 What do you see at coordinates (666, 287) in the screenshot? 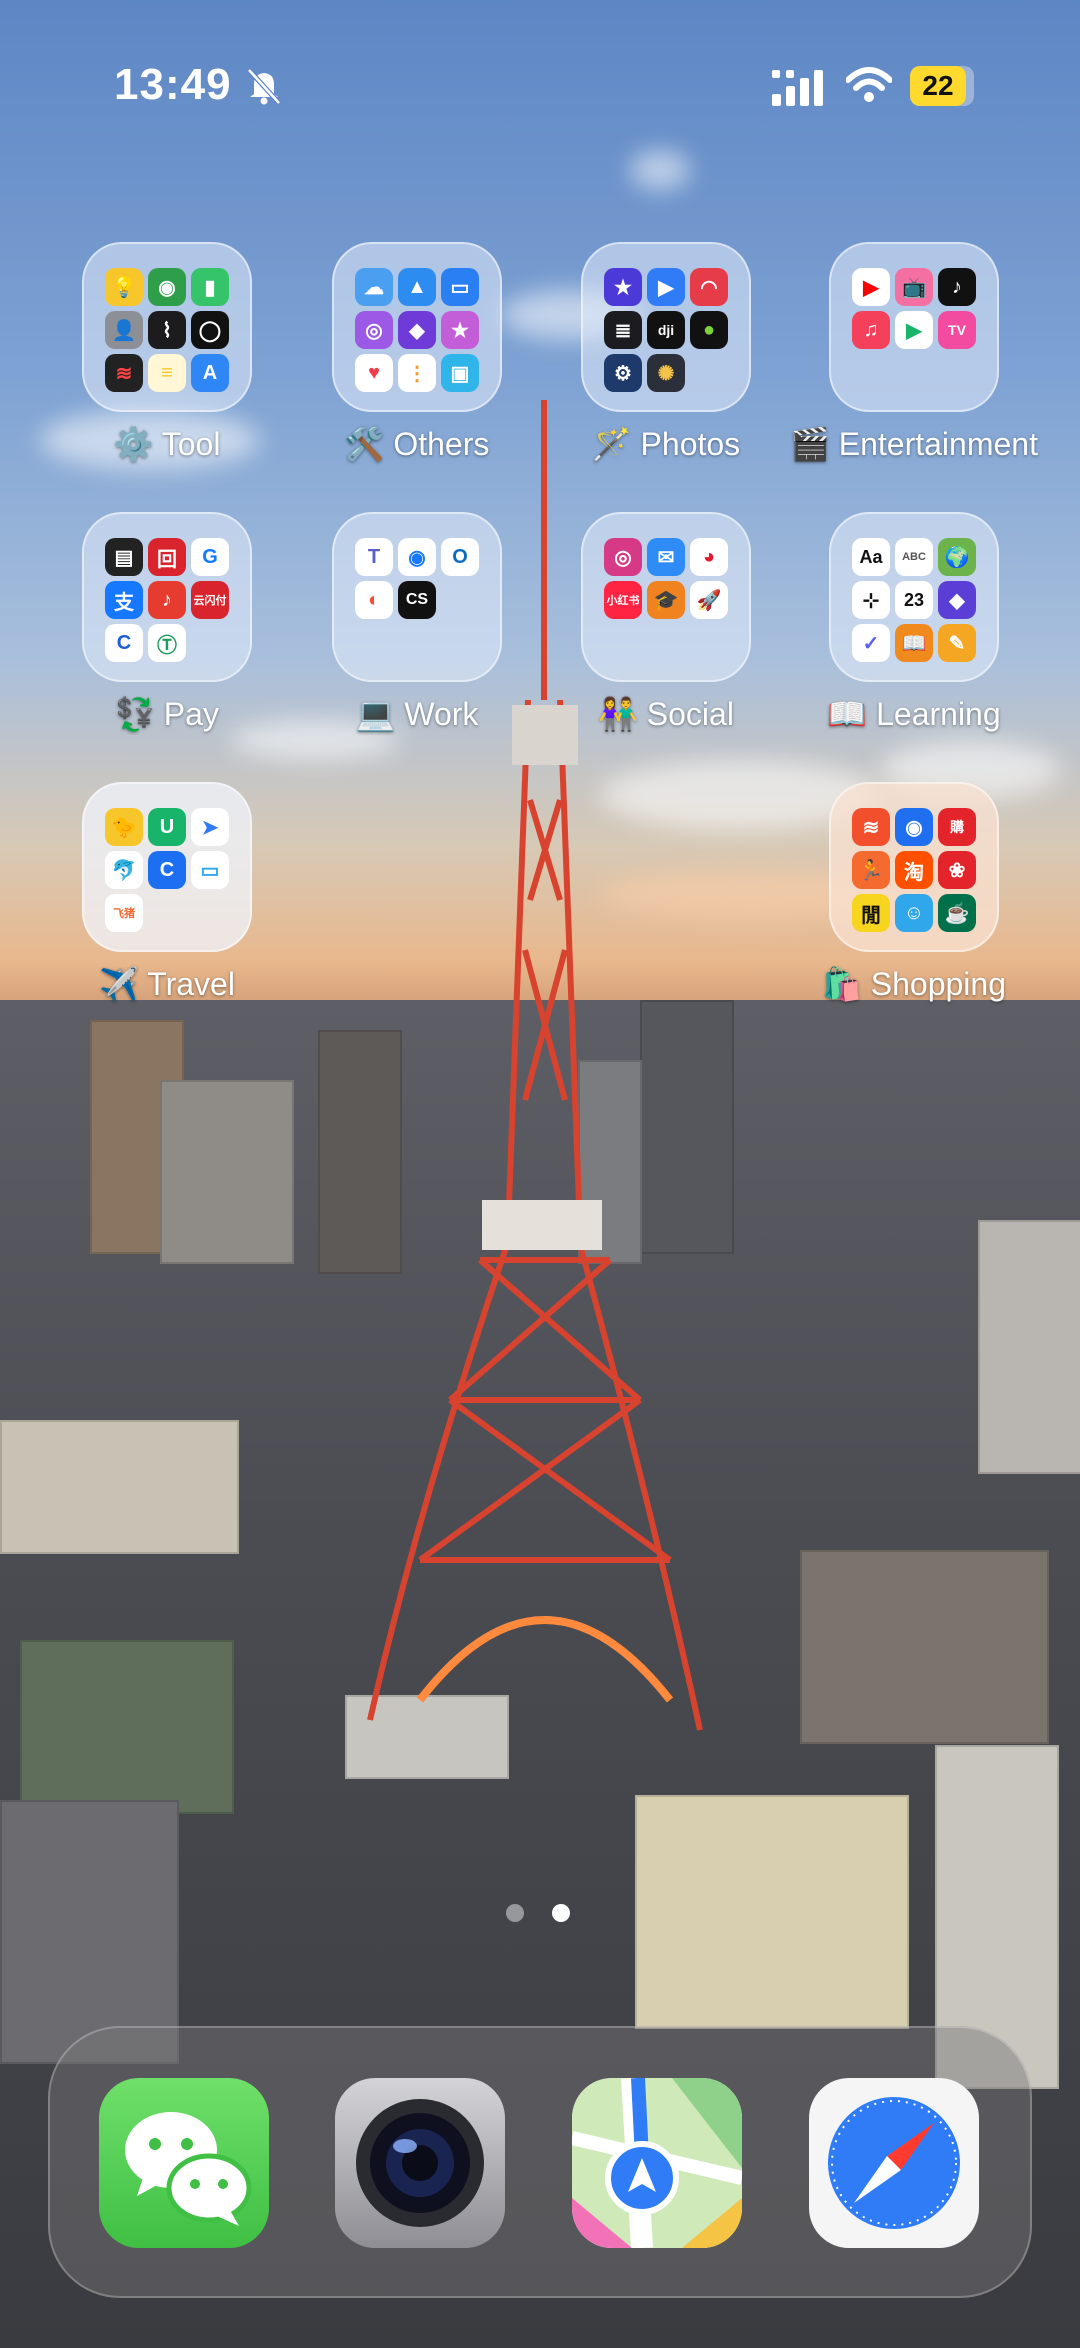
I see `zoom-icon: ▶` at bounding box center [666, 287].